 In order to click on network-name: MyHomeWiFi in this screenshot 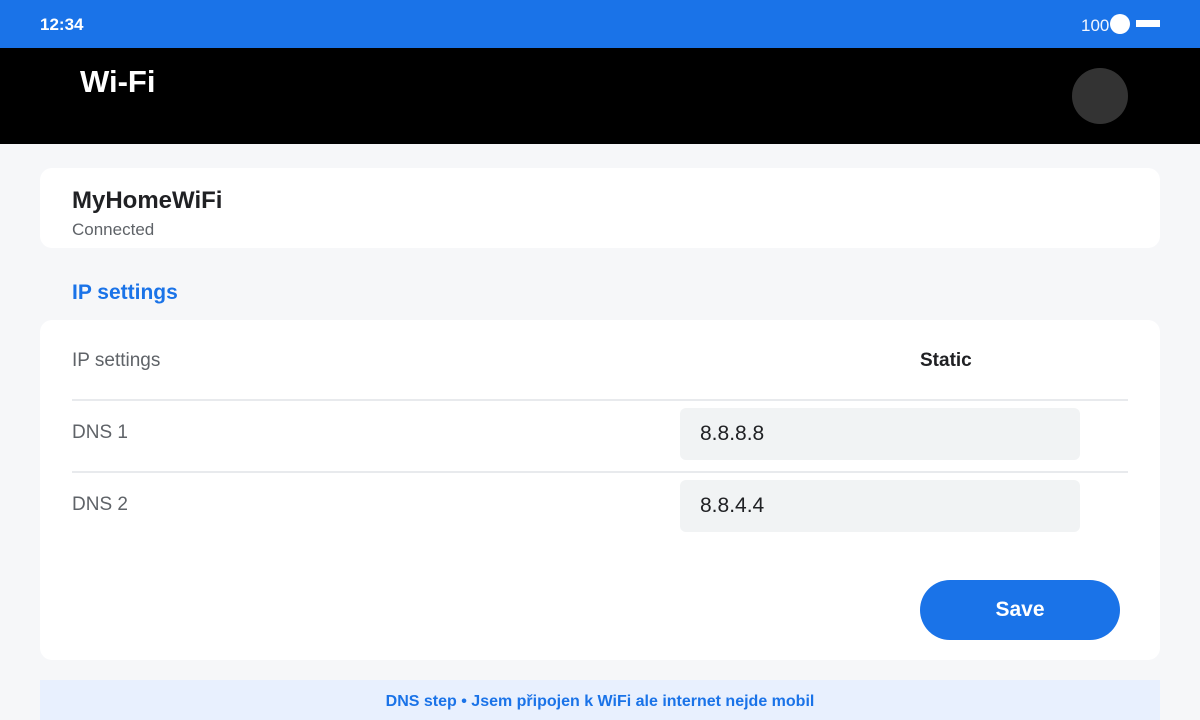, I will do `click(147, 200)`.